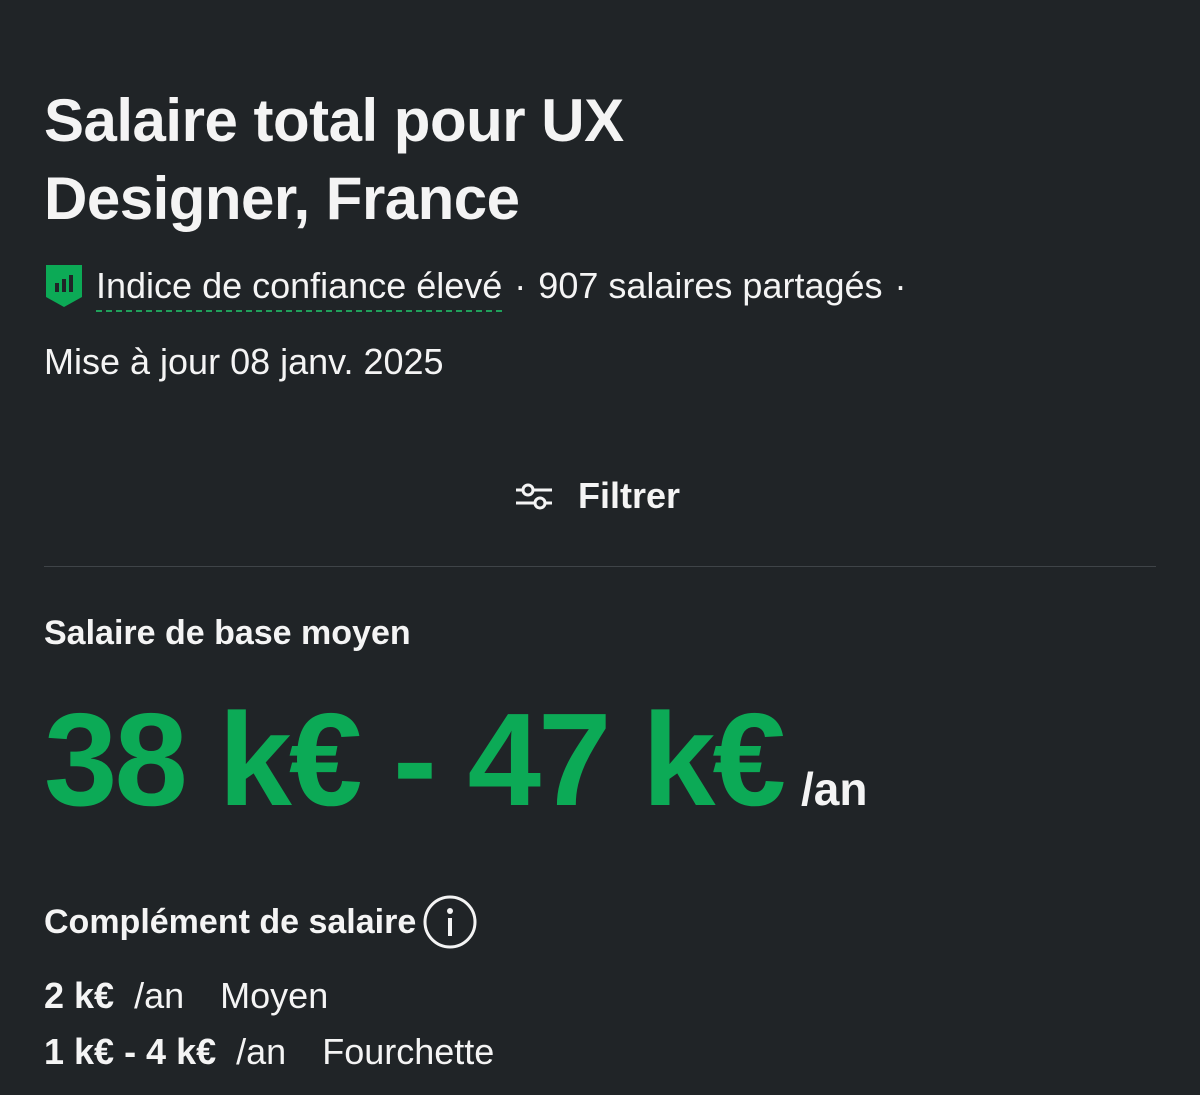 The image size is (1200, 1095). I want to click on update-date: Mise à jour 08 janv. 2025, so click(244, 361).